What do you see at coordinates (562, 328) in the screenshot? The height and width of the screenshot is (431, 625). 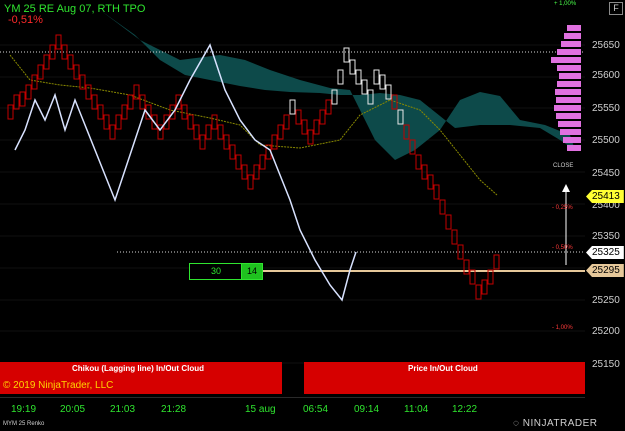 I see `percent-label-100: - 1,00%` at bounding box center [562, 328].